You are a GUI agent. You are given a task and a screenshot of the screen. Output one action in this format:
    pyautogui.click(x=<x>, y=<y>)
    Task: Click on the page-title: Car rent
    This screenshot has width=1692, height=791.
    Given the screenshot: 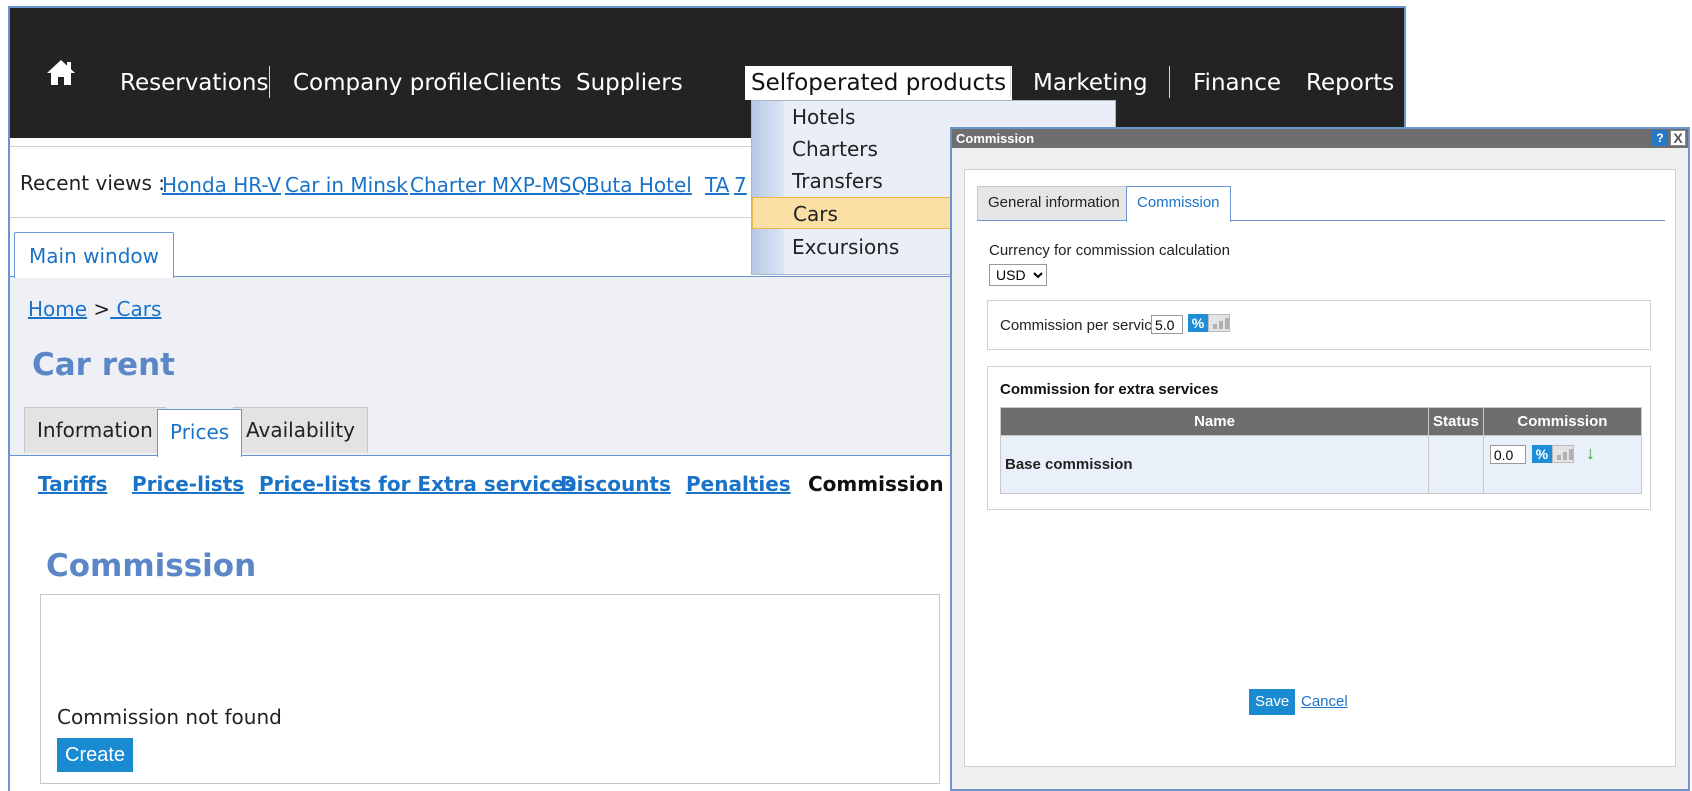 What is the action you would take?
    pyautogui.click(x=103, y=365)
    